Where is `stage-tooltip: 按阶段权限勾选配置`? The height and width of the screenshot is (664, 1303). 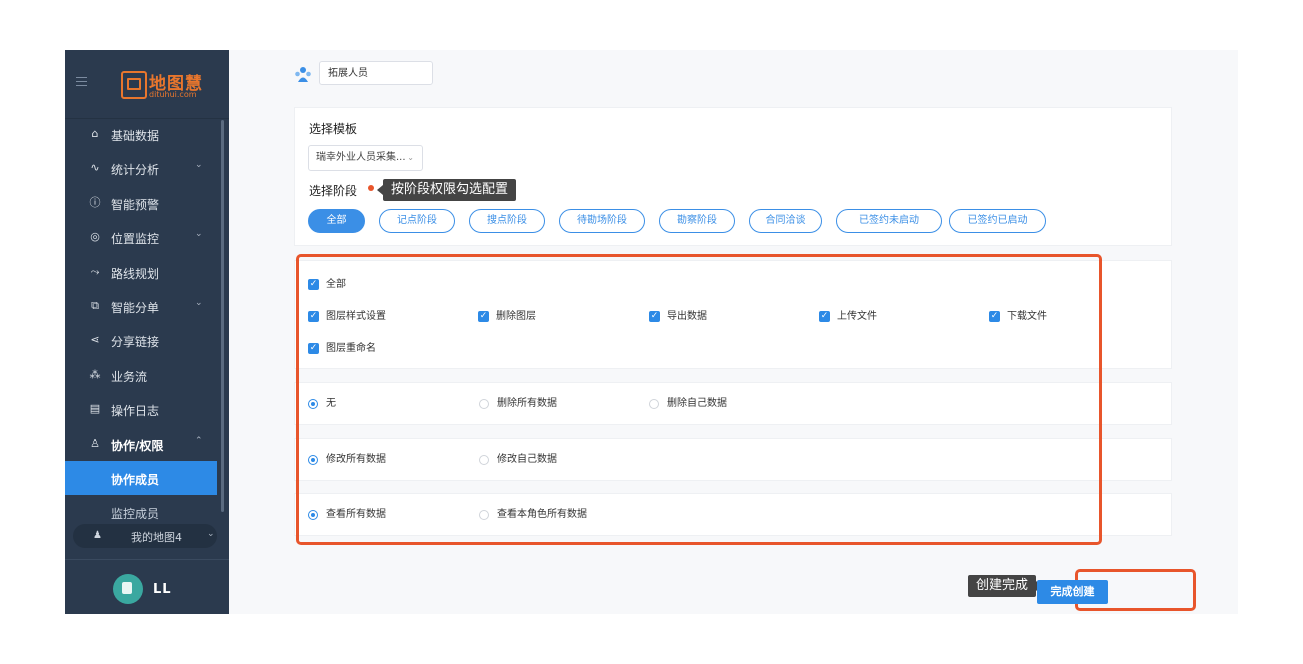 stage-tooltip: 按阶段权限勾选配置 is located at coordinates (446, 190).